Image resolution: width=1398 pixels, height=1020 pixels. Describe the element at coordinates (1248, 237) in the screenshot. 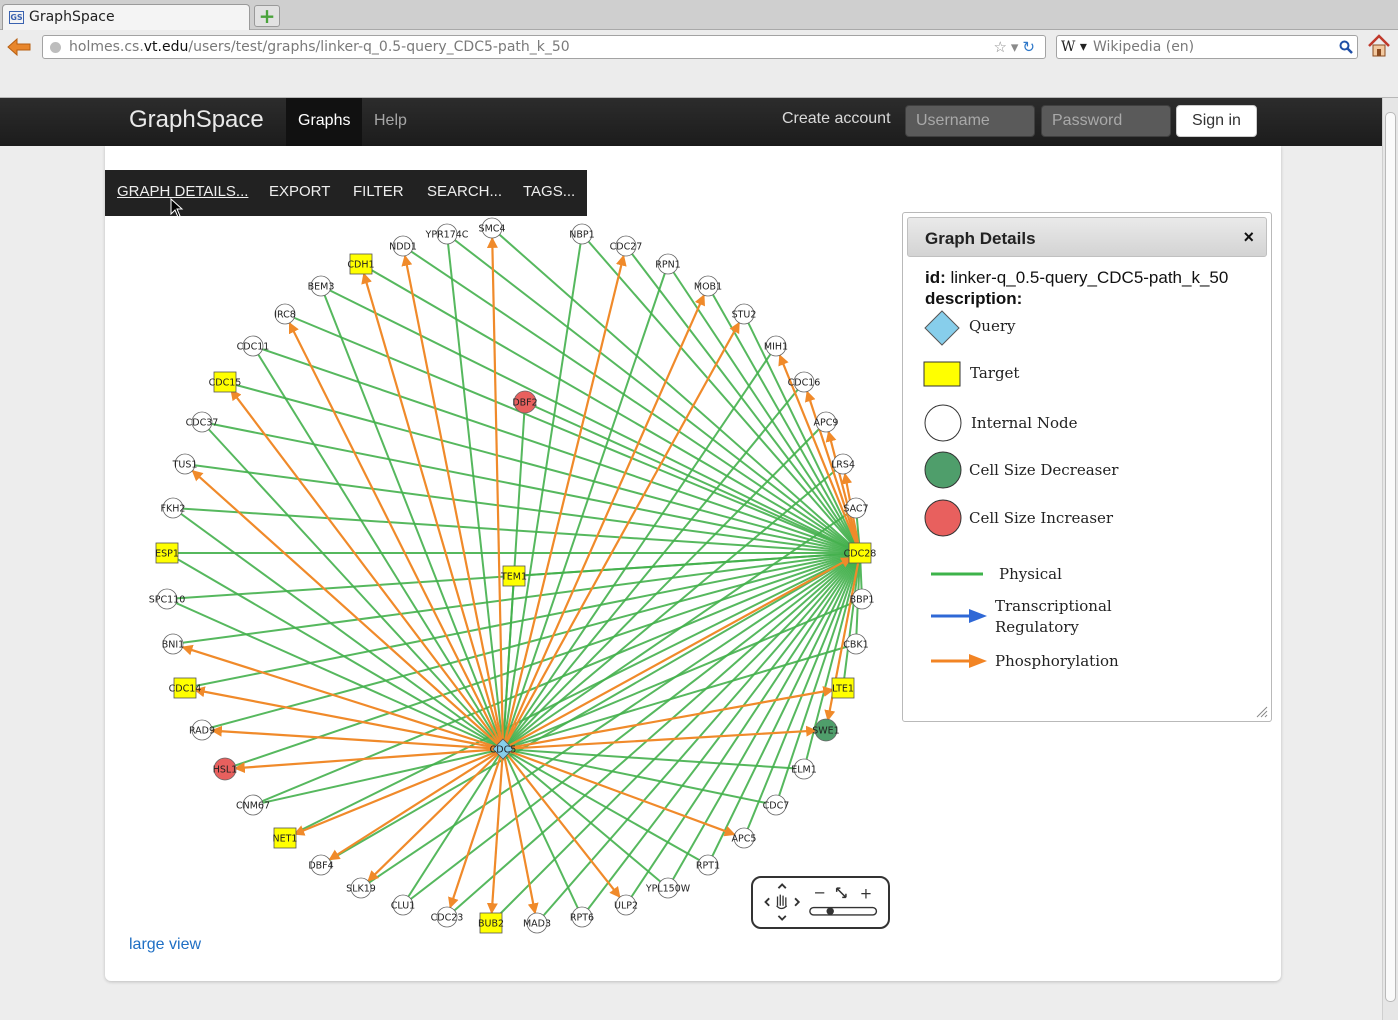

I see `close-icon: ×` at that location.